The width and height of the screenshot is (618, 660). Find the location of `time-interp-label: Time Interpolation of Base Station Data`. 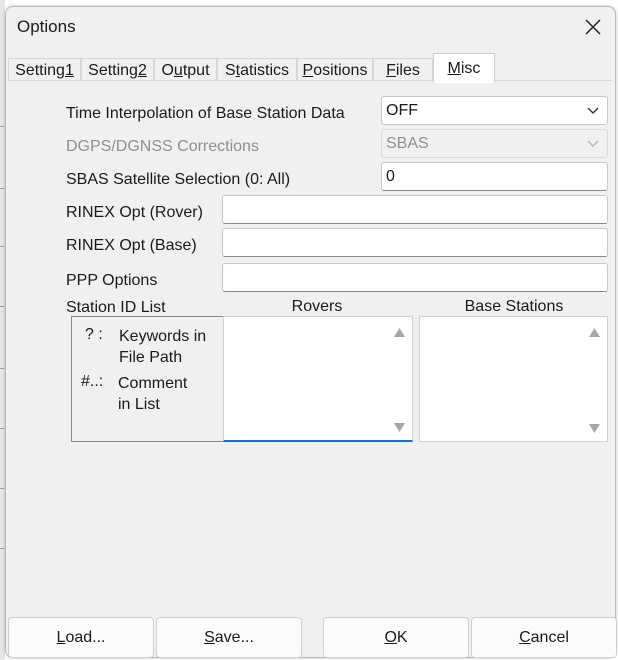

time-interp-label: Time Interpolation of Base Station Data is located at coordinates (205, 113).